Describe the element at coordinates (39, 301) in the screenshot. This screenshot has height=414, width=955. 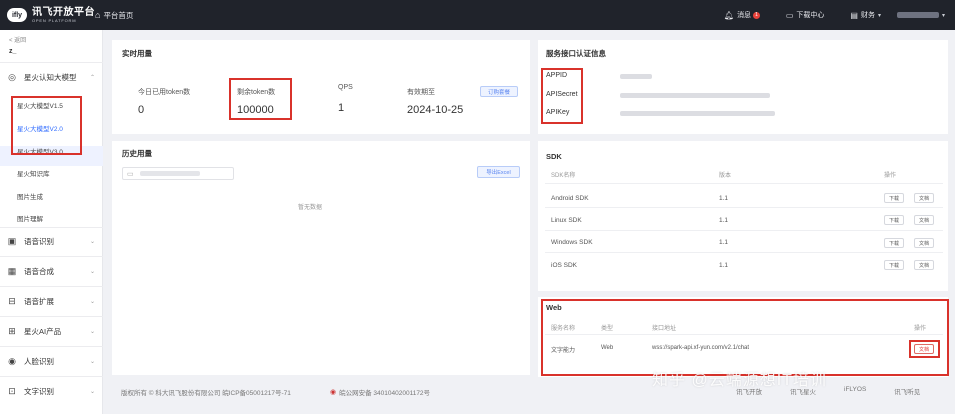
I see `sidebar-group-label: 语音扩展` at that location.